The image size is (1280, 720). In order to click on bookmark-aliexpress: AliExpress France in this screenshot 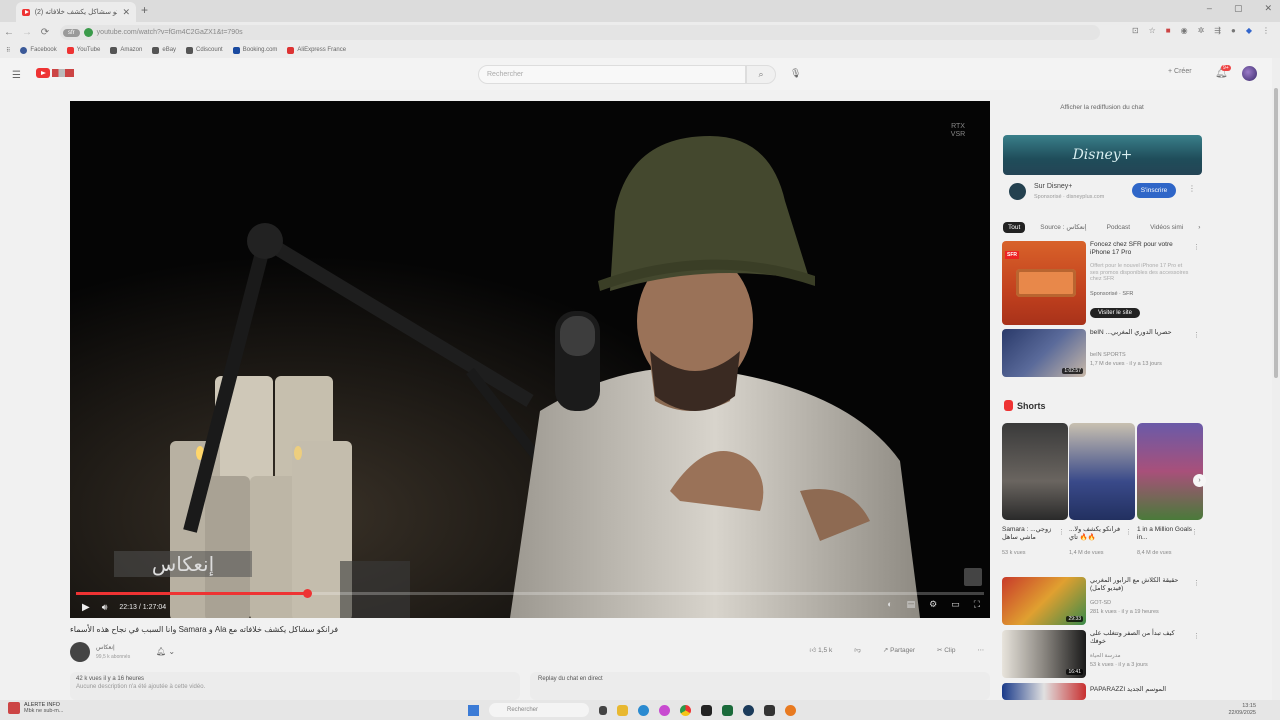, I will do `click(316, 50)`.